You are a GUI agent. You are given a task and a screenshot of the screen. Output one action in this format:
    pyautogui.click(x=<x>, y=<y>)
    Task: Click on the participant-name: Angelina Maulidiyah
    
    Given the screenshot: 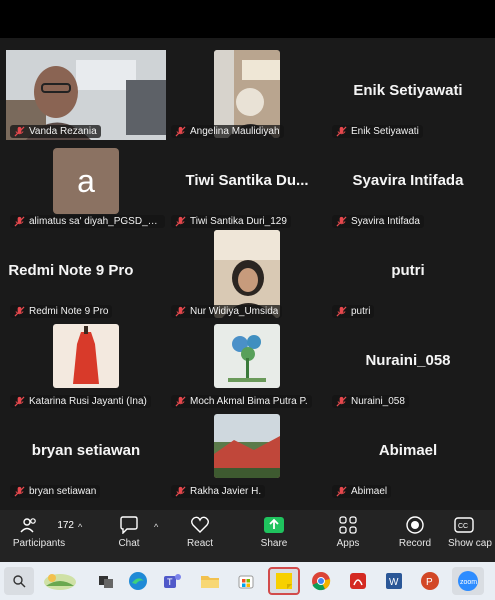 What is the action you would take?
    pyautogui.click(x=235, y=131)
    